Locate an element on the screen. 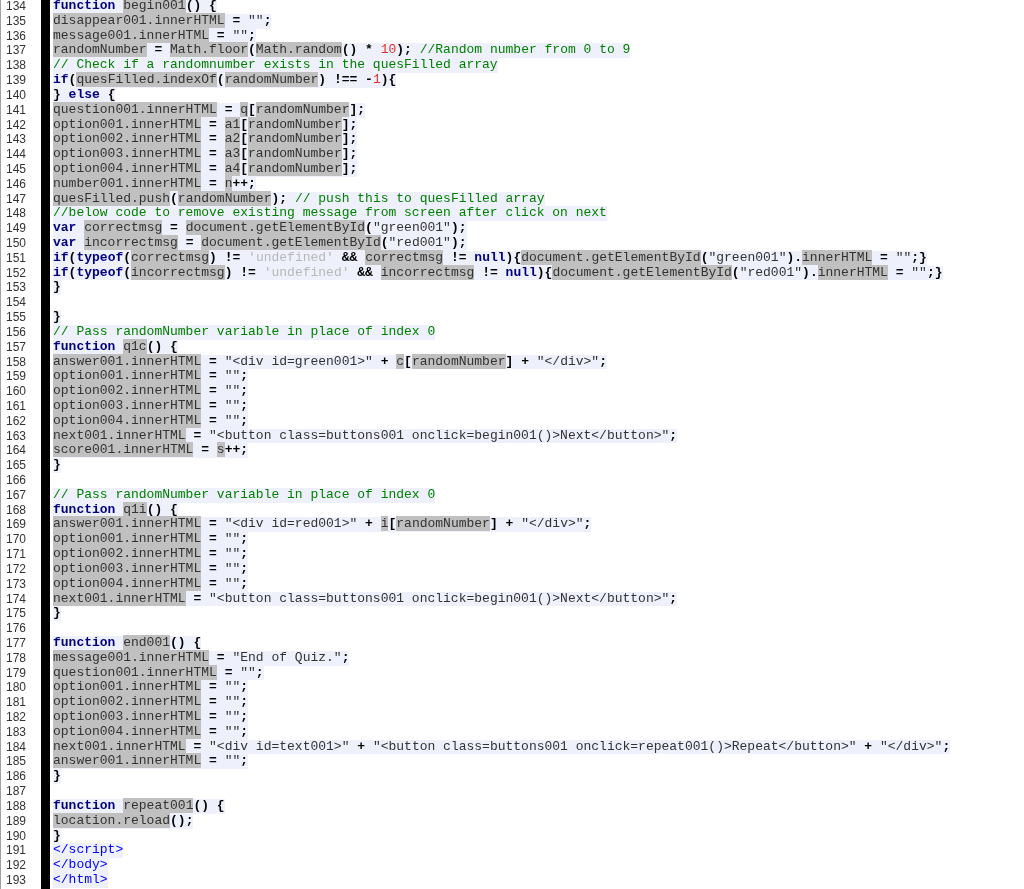  line-number: 175 is located at coordinates (16, 614).